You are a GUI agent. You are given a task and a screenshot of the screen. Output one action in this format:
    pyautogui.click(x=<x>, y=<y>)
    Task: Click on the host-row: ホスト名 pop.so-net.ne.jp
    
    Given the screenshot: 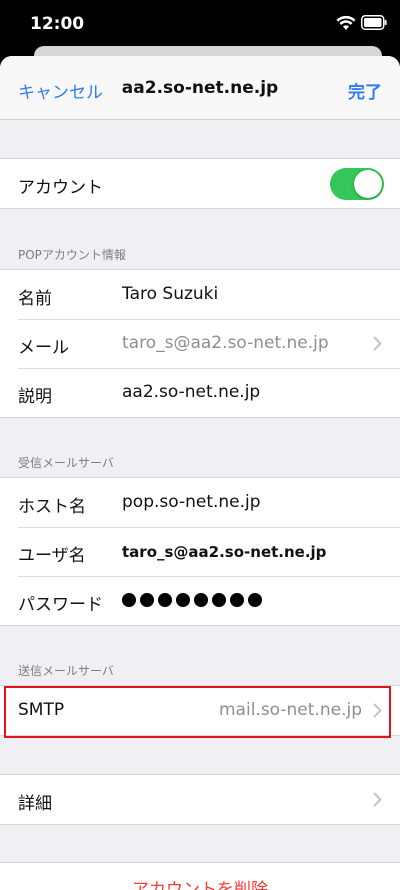 What is the action you would take?
    pyautogui.click(x=200, y=502)
    